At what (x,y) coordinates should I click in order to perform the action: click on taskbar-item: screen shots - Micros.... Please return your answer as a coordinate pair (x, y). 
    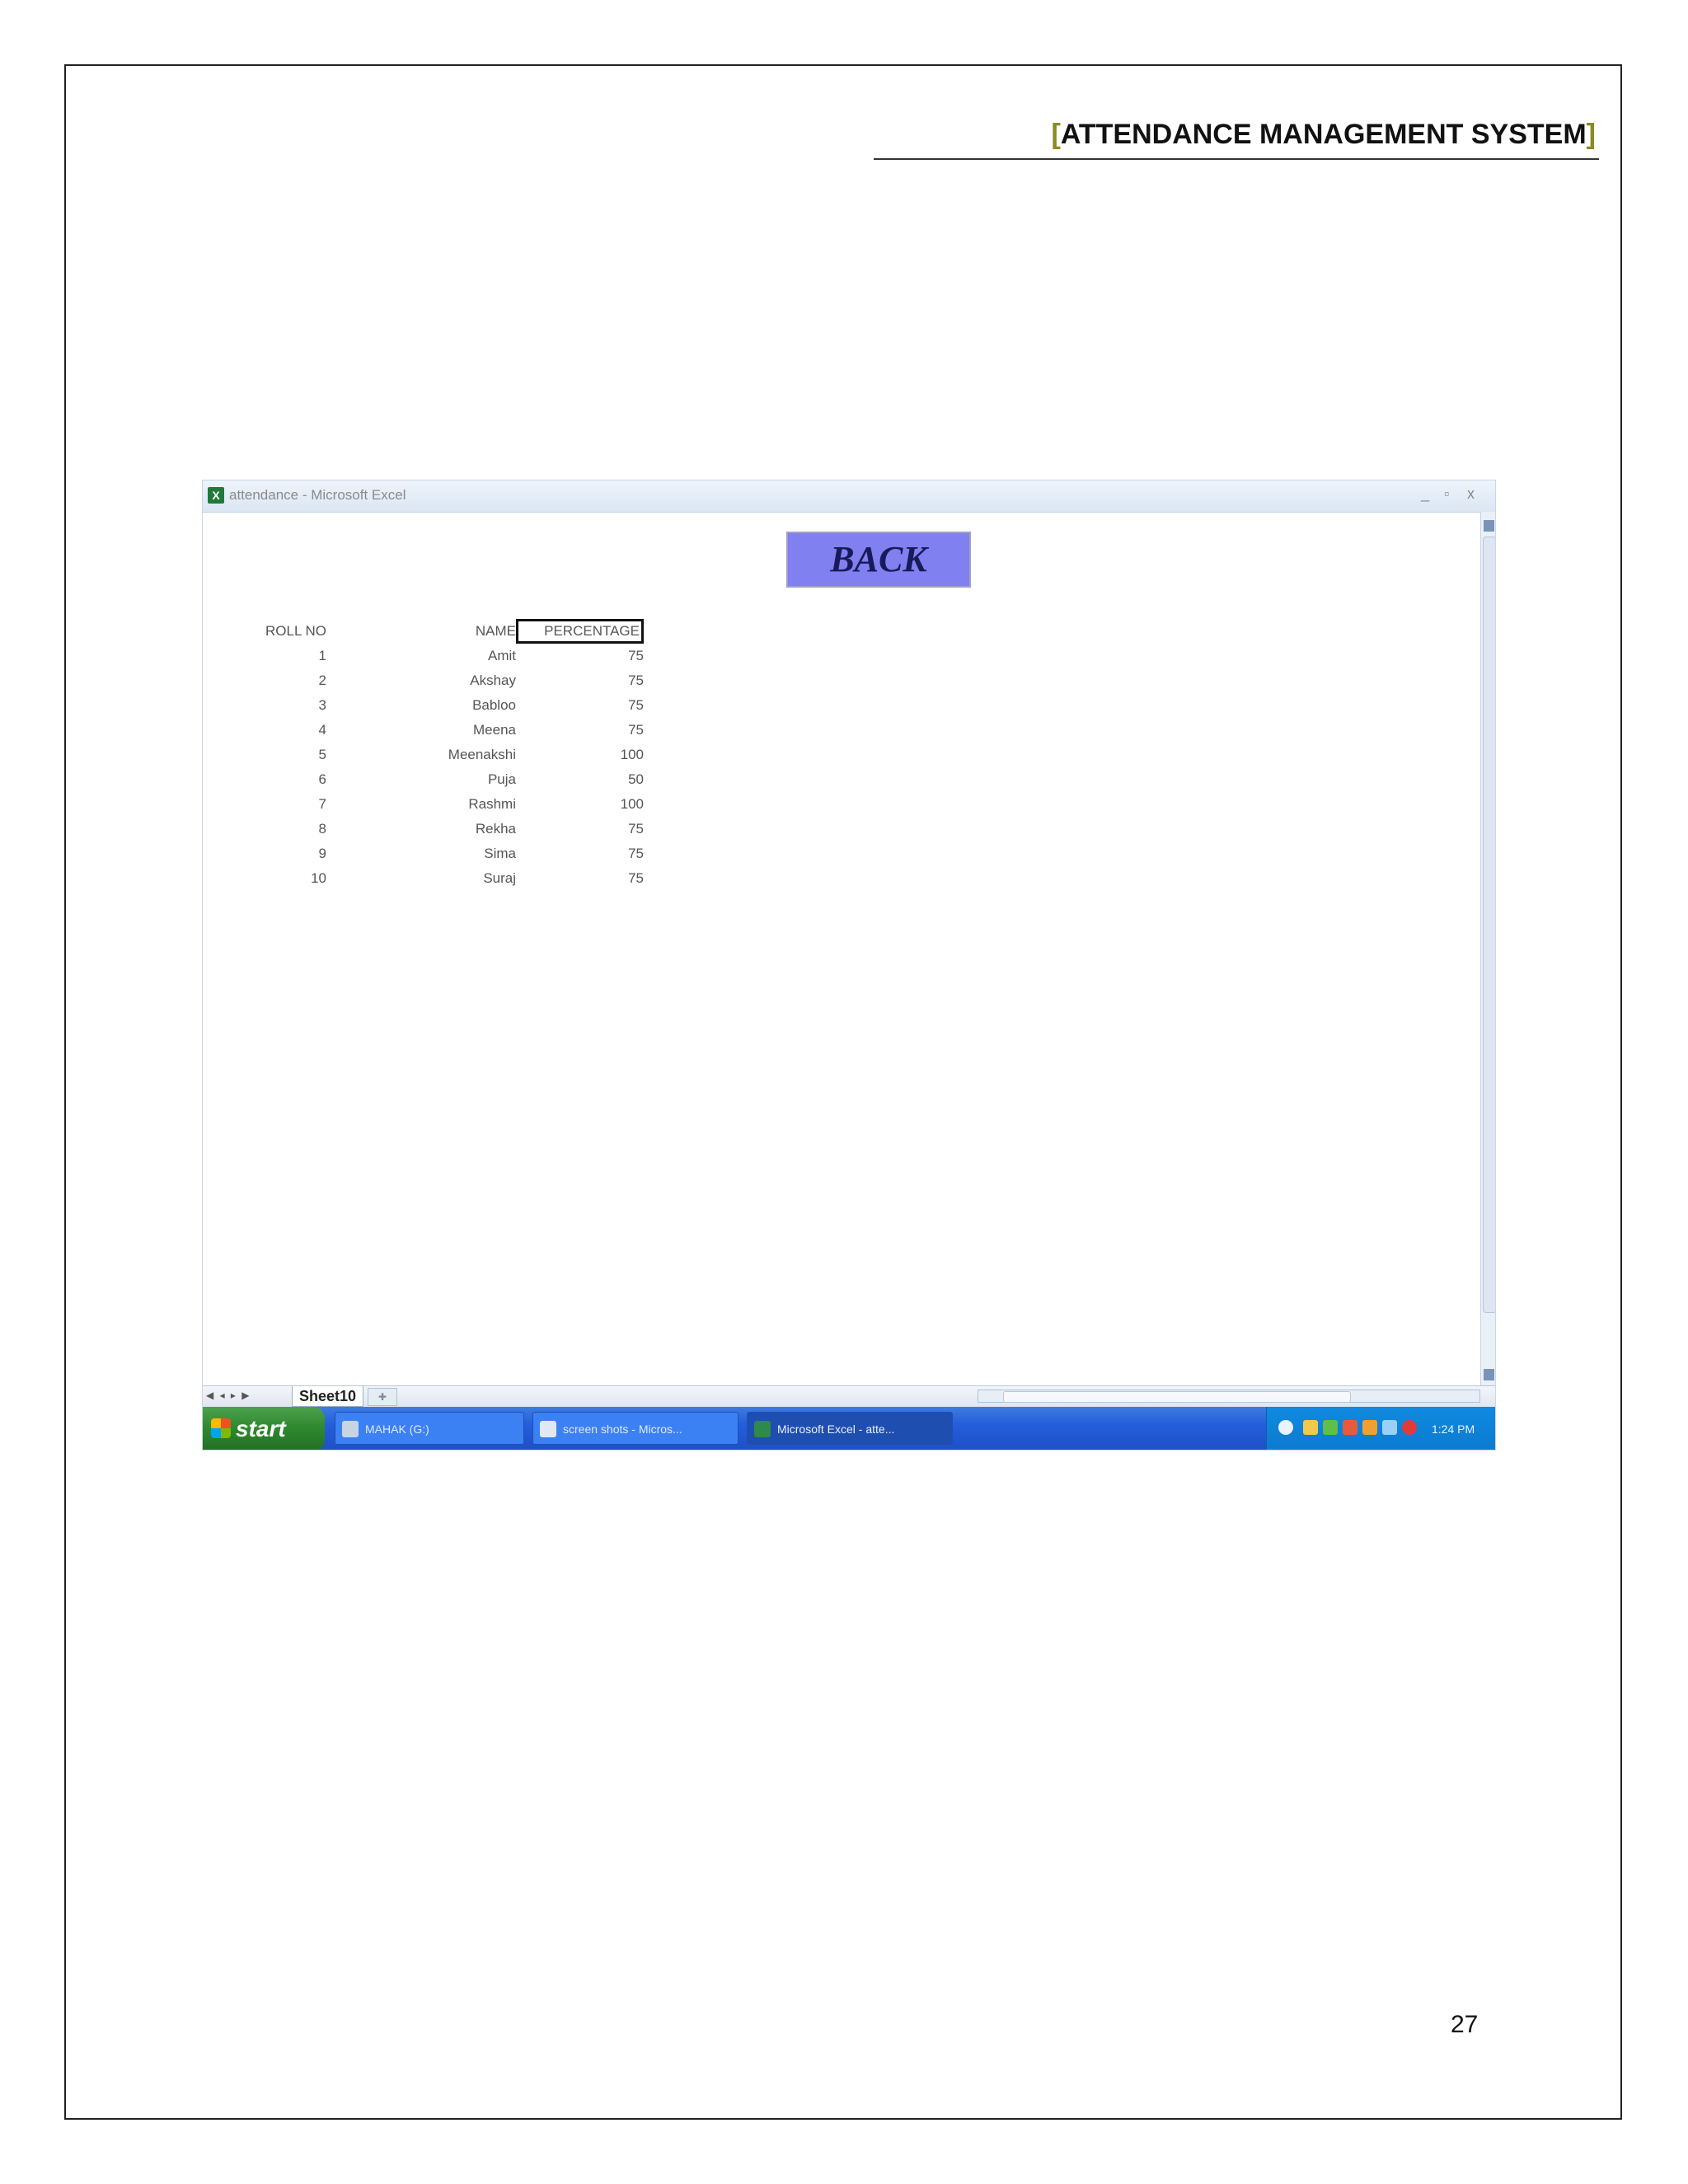
    Looking at the image, I should click on (635, 1428).